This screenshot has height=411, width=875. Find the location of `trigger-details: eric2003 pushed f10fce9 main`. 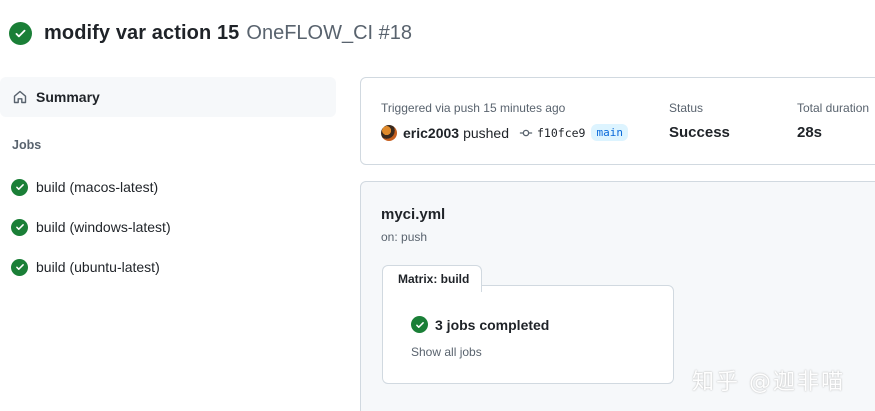

trigger-details: eric2003 pushed f10fce9 main is located at coordinates (504, 132).